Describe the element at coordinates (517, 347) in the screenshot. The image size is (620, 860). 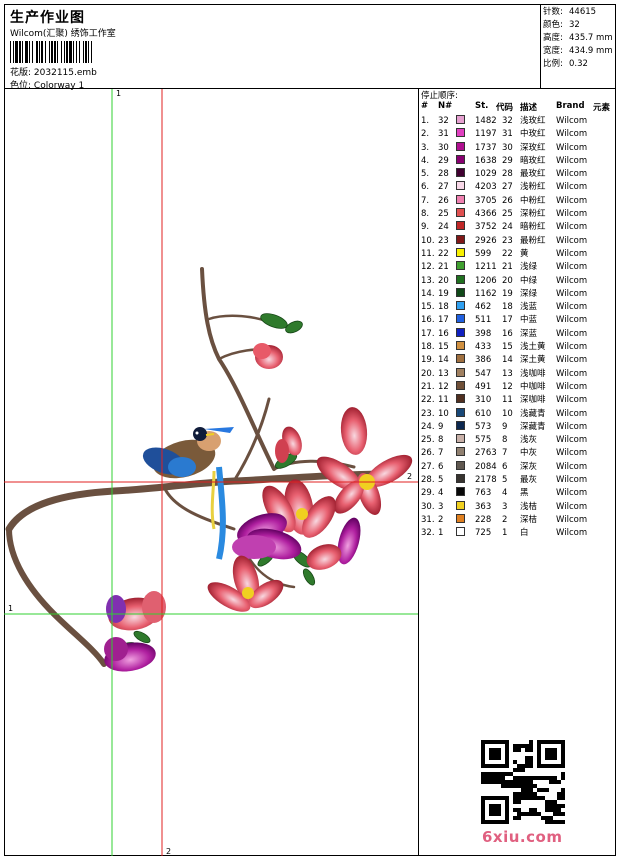
I see `table-row: 18. 15 433 15 浅土黄 Wilcom` at that location.